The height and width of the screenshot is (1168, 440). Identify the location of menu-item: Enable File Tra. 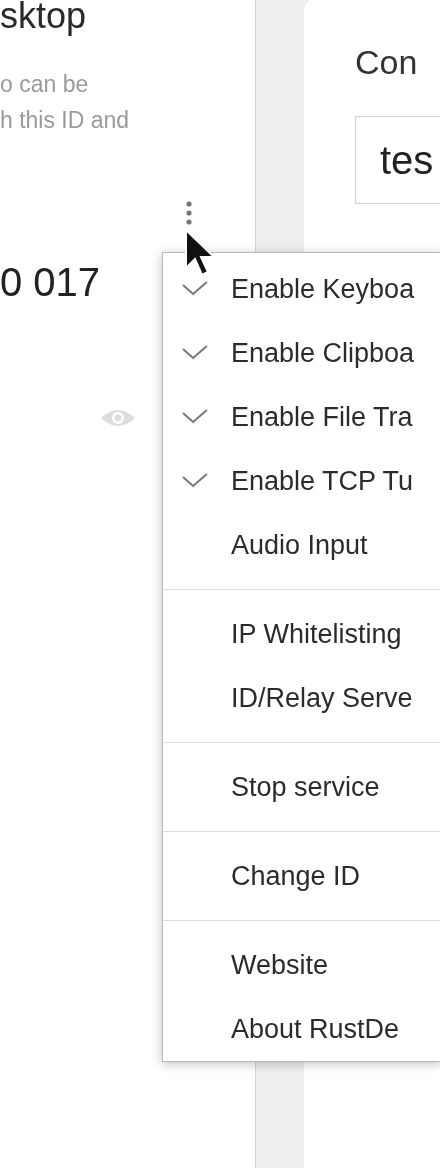
(301, 417).